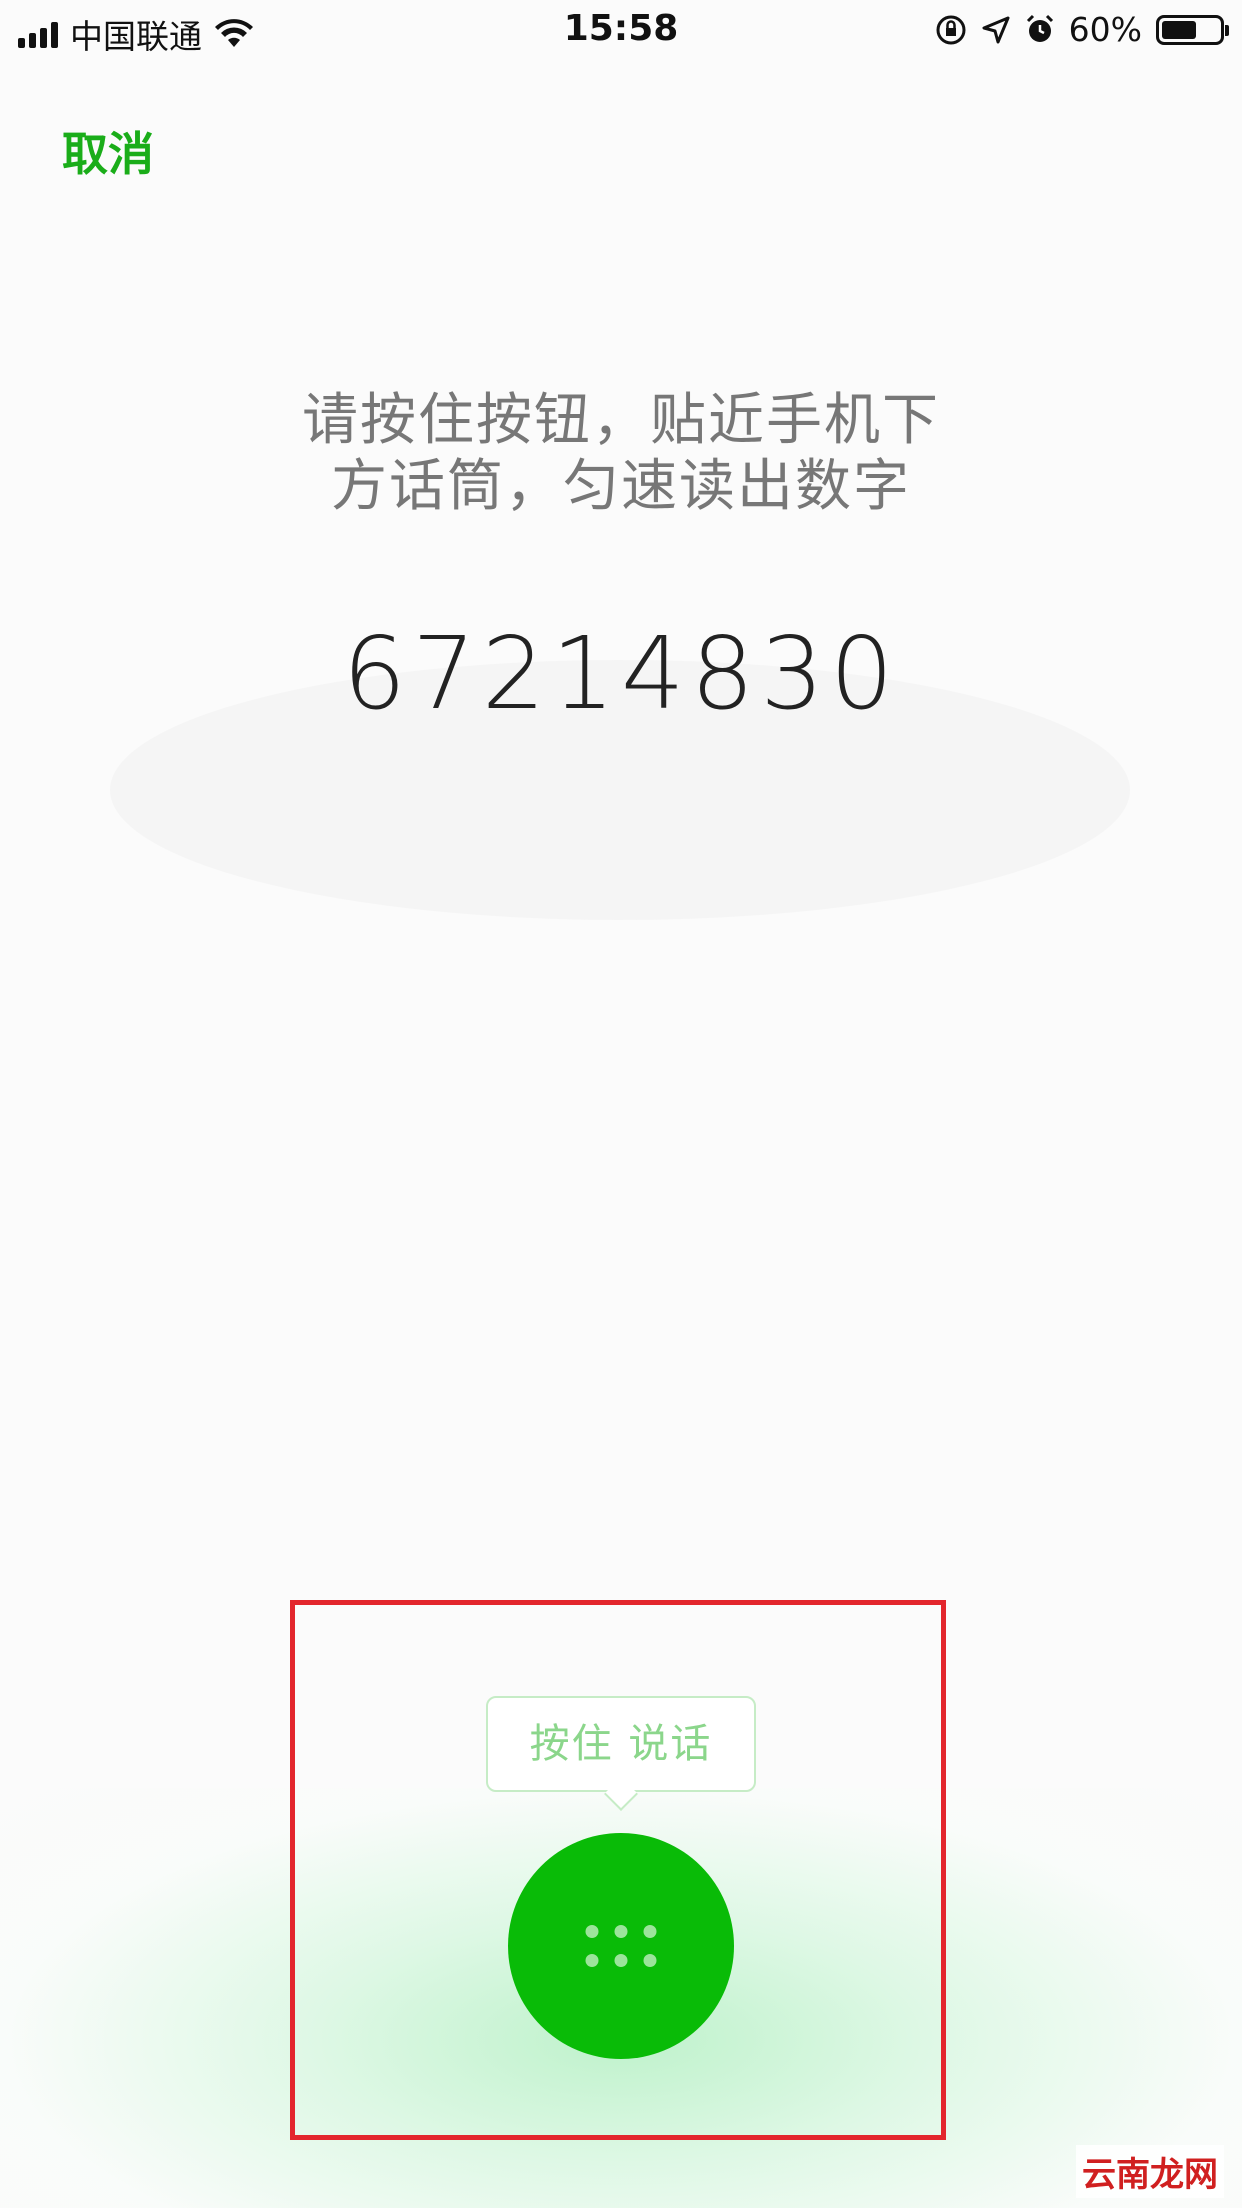  I want to click on instruction-line-2: 方话筒，匀速读出数字, so click(621, 486).